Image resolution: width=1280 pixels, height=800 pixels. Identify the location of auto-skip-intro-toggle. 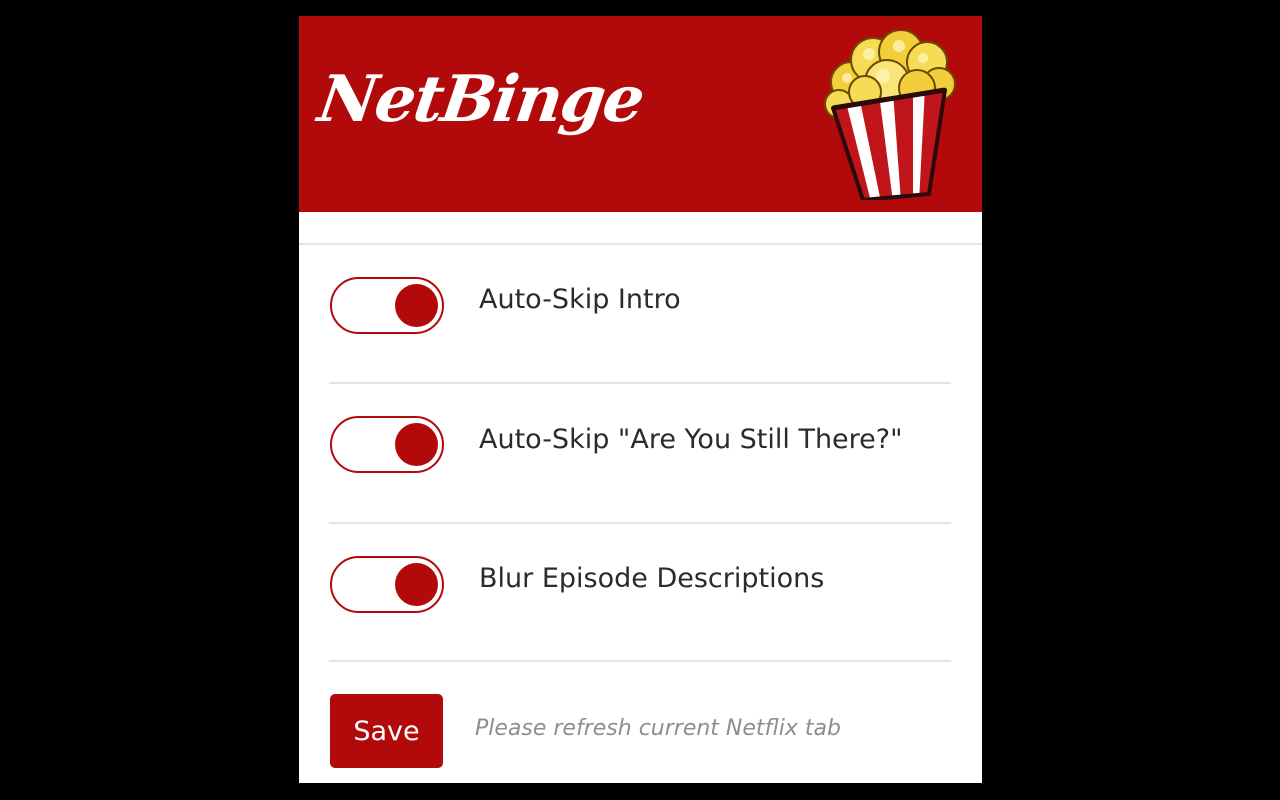
(387, 305).